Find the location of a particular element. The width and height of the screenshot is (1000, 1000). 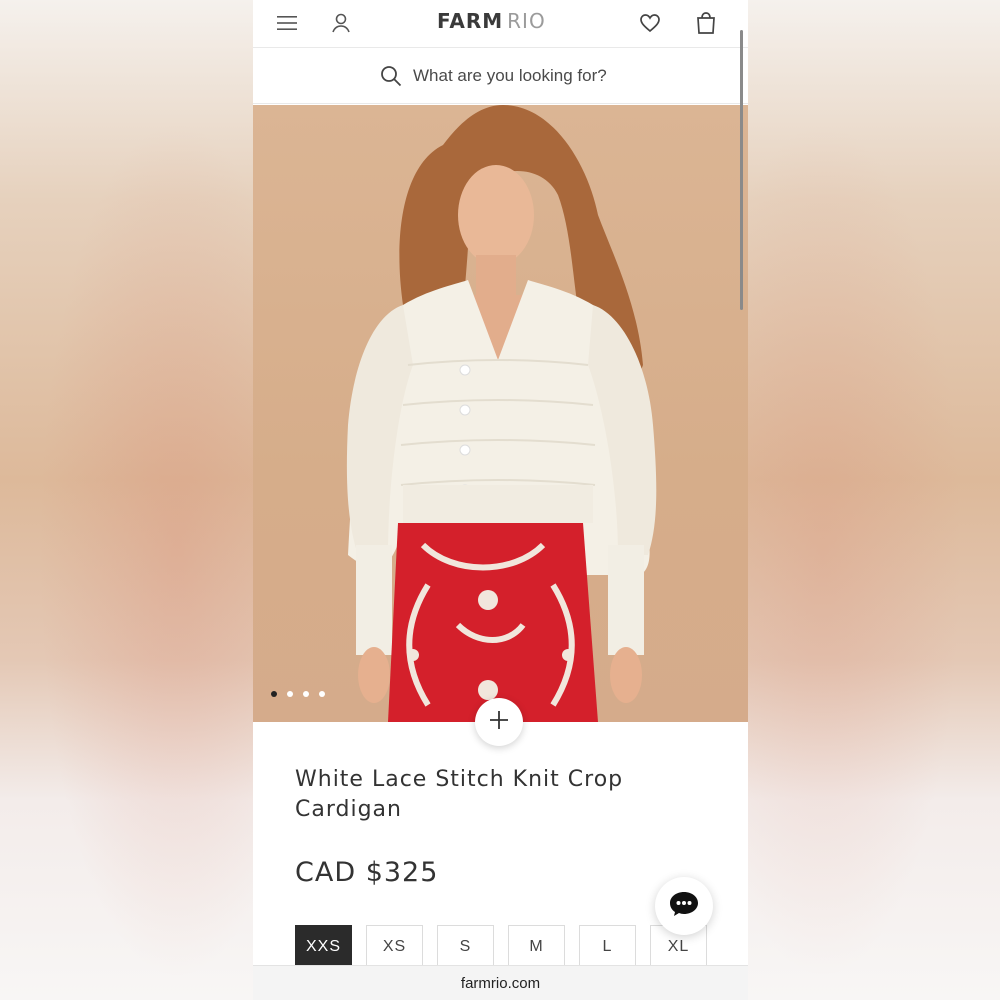

chat-button is located at coordinates (684, 906).